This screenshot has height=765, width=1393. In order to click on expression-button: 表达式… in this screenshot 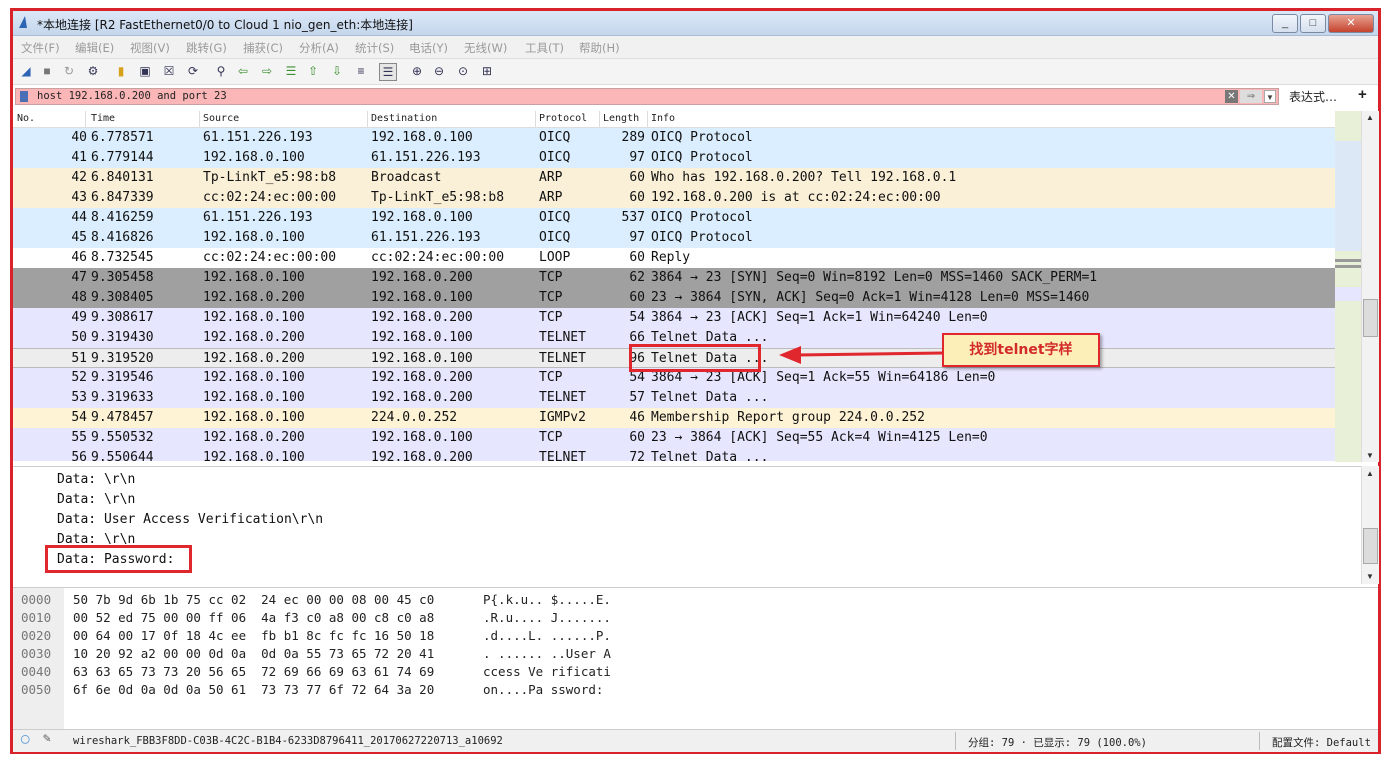, I will do `click(1313, 96)`.